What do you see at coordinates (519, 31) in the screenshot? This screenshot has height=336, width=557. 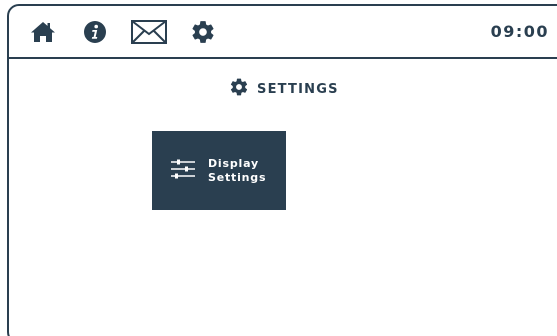 I see `clock: 09:00` at bounding box center [519, 31].